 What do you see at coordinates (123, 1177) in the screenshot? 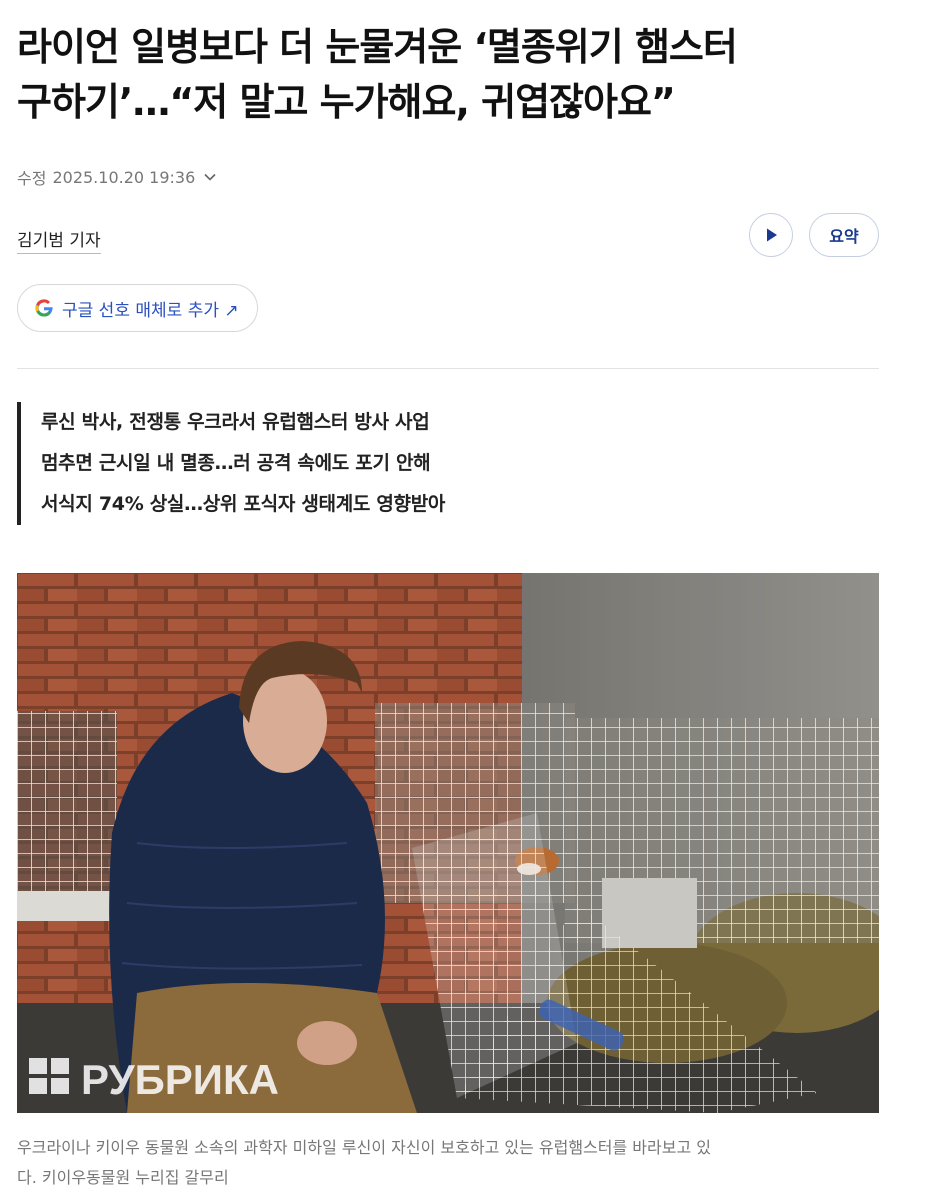
I see `caption-line-2: 다. 키이우동물원 누리집 갈무리` at bounding box center [123, 1177].